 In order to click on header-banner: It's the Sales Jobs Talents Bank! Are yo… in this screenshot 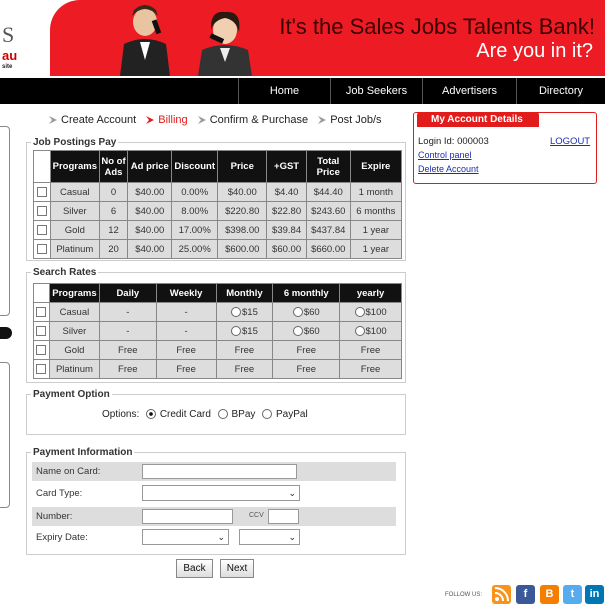, I will do `click(327, 38)`.